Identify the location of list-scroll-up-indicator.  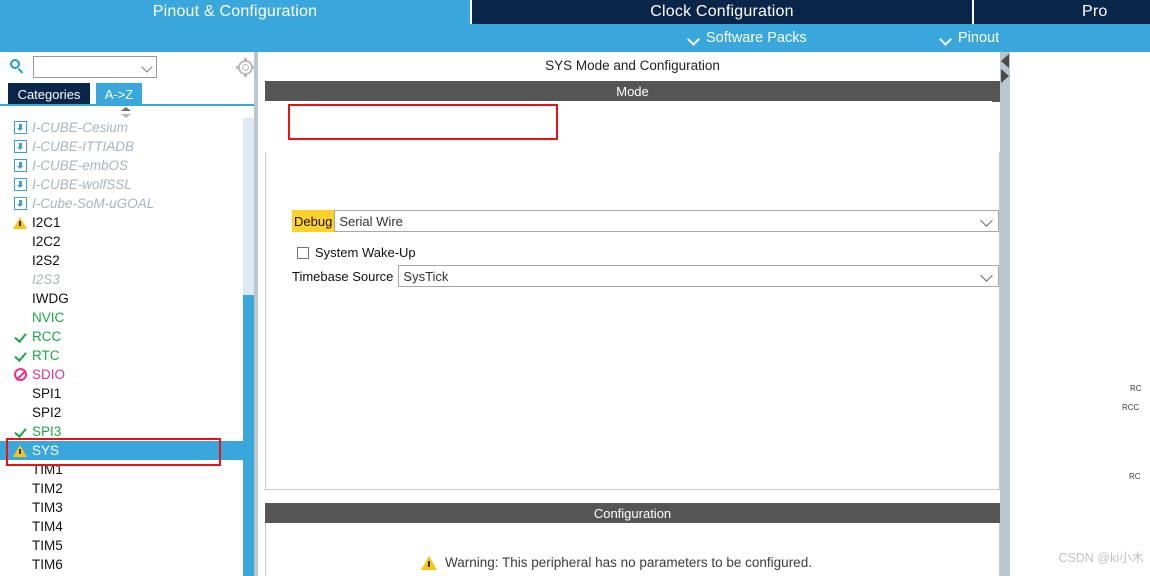
(126, 112).